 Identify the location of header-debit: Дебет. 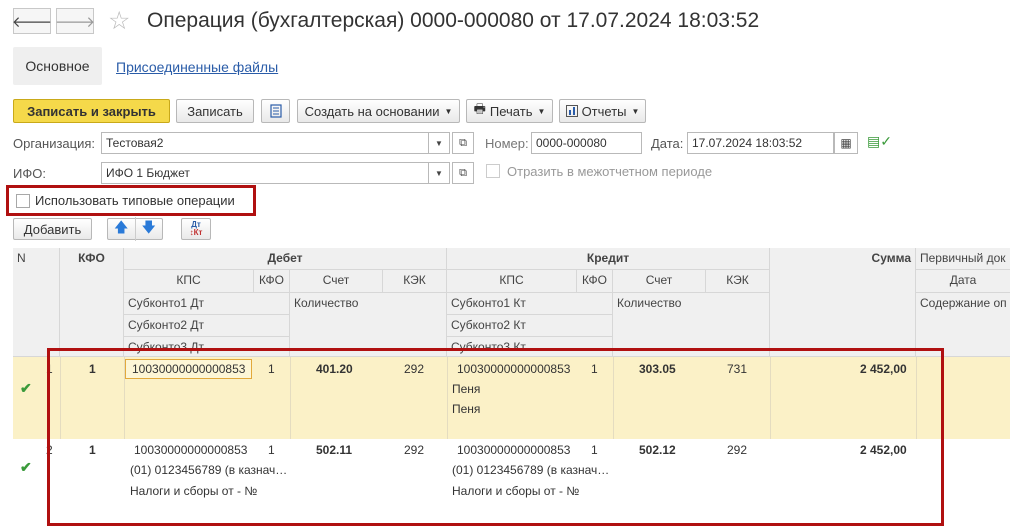
(285, 259).